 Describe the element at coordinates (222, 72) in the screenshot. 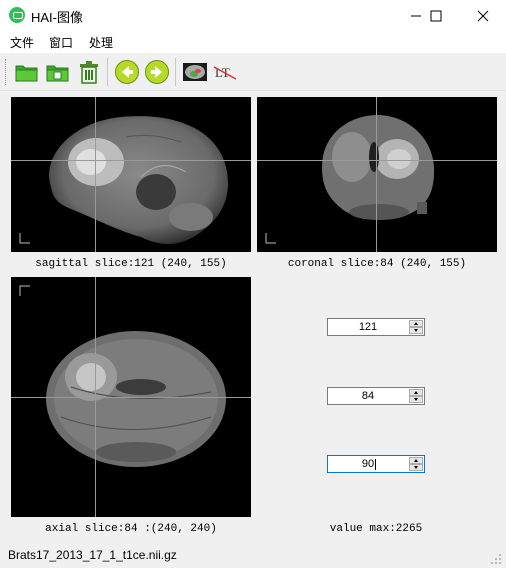

I see `erase-label-glyph: LT` at that location.